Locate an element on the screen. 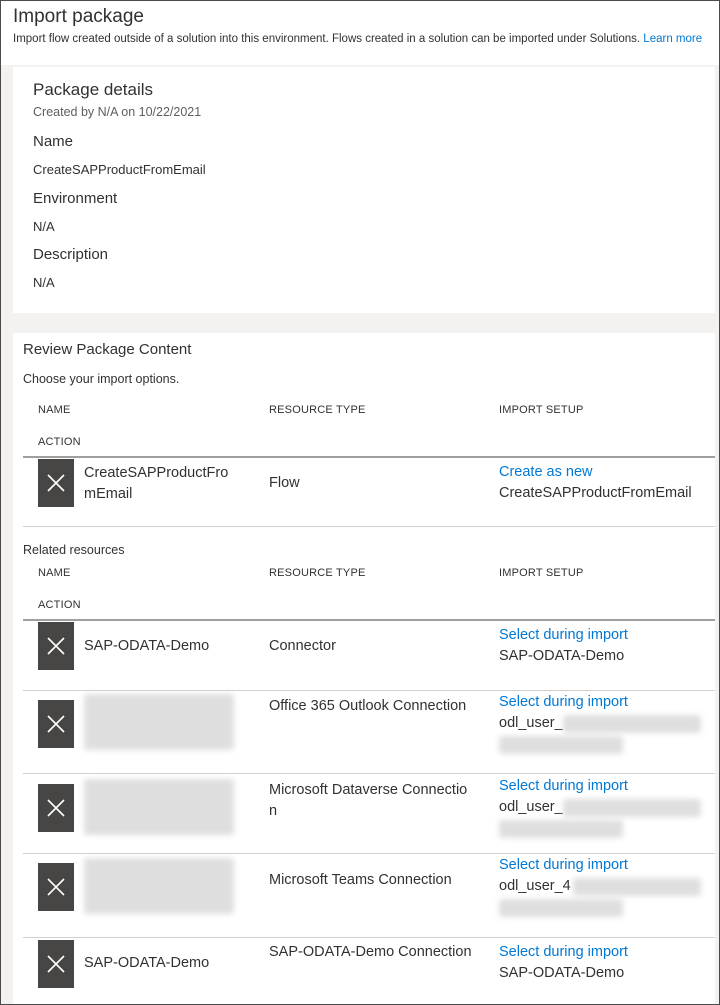 The width and height of the screenshot is (720, 1005). create-as-new-link: Create as new is located at coordinates (604, 472).